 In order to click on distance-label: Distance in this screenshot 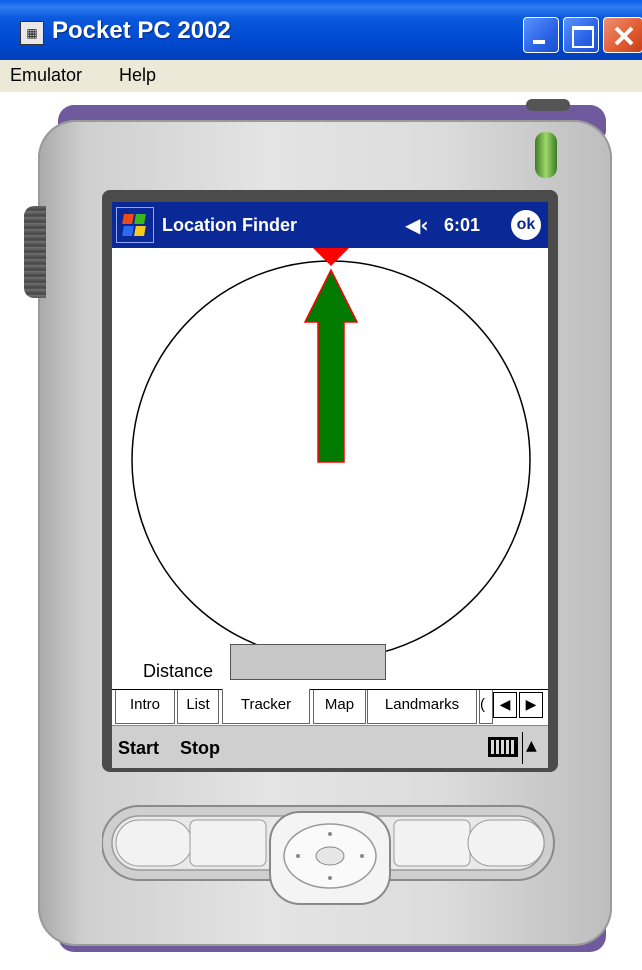, I will do `click(178, 671)`.